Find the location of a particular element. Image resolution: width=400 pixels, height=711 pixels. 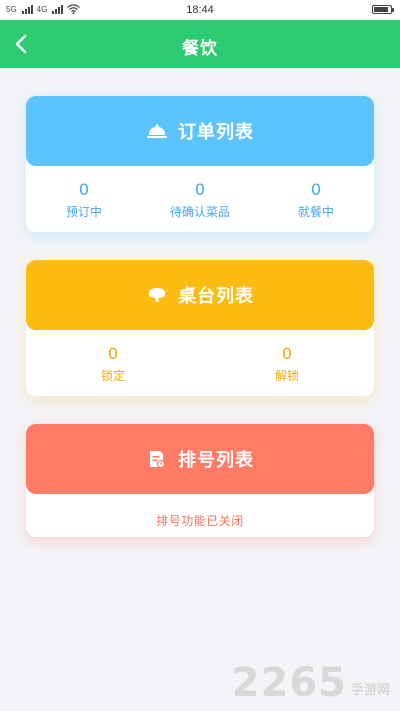

table-list-button: 桌台列表 is located at coordinates (200, 295).